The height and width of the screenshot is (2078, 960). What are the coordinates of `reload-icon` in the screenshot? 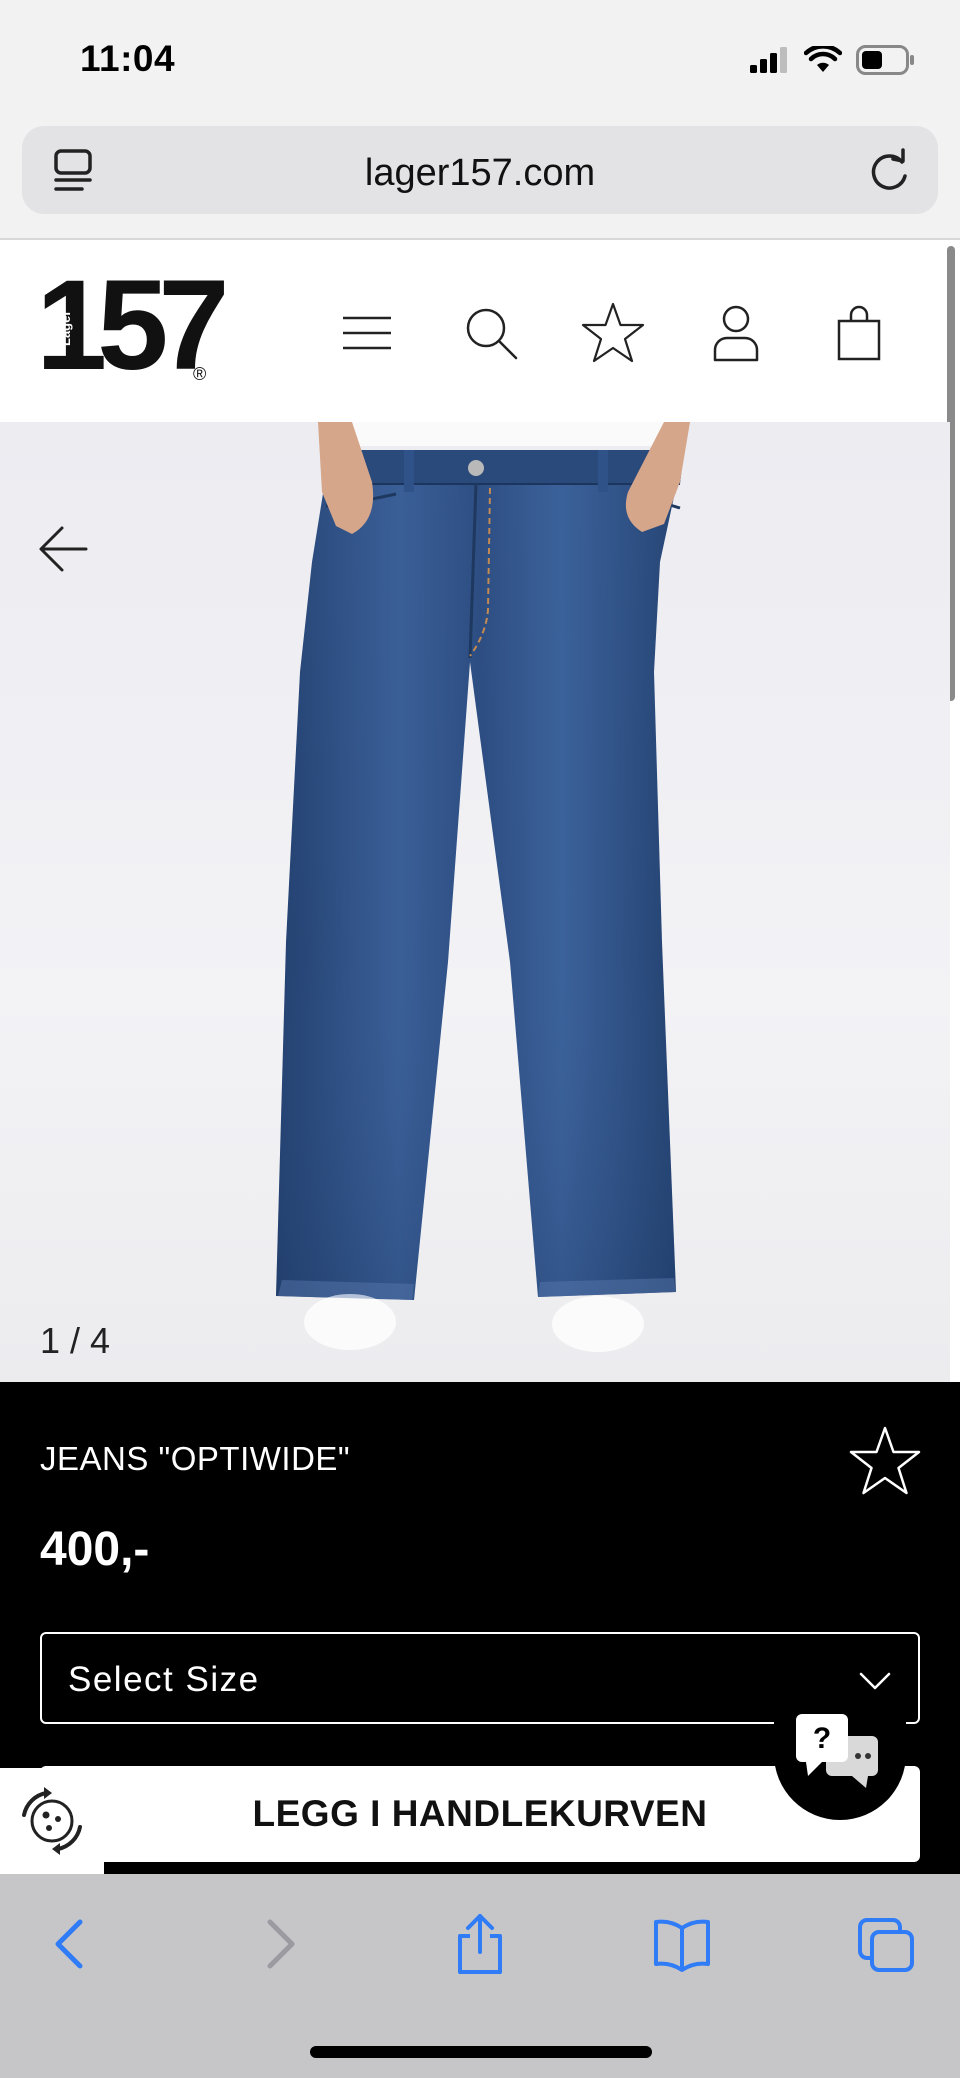 It's located at (889, 170).